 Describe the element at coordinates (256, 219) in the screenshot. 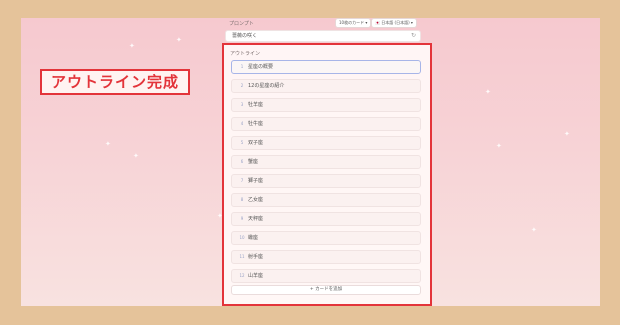

I see `outline-item-label: 天秤座` at that location.